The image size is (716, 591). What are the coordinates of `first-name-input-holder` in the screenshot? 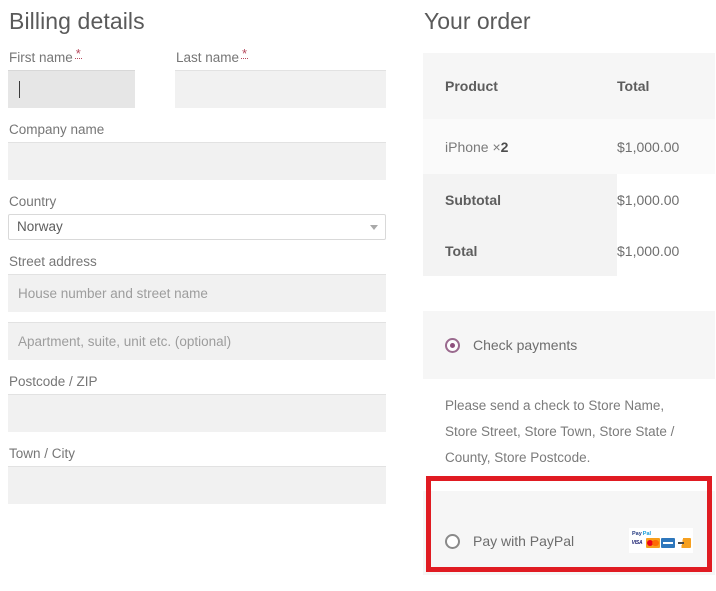 It's located at (71, 89).